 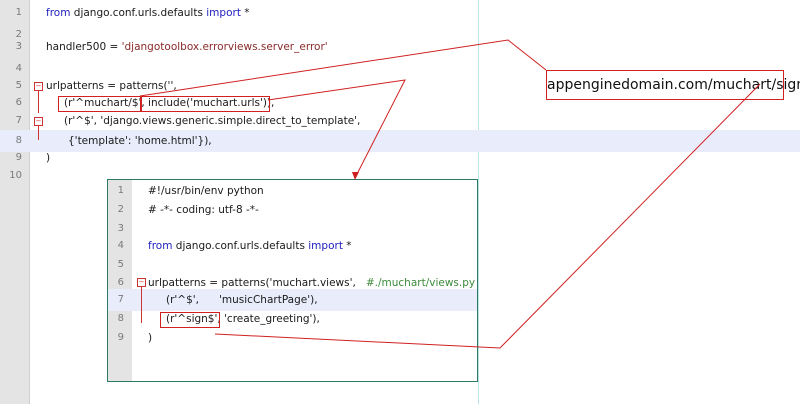 What do you see at coordinates (252, 283) in the screenshot?
I see `urlpatterns-assignment: urlpatterns = patterns('muchart.views',` at bounding box center [252, 283].